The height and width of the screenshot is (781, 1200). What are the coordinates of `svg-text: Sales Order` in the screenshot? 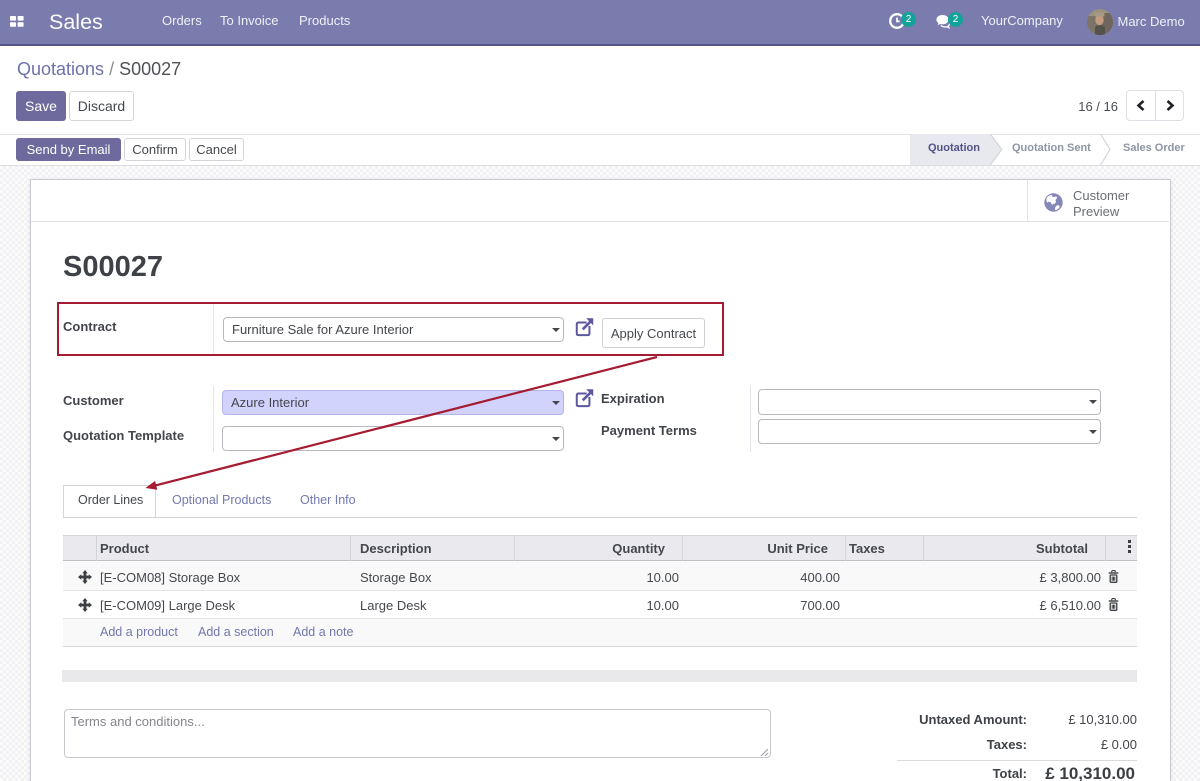 It's located at (1154, 148).